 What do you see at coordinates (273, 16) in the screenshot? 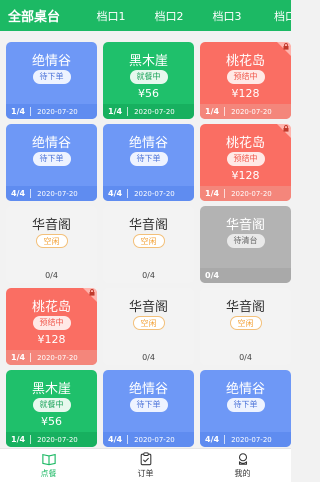
I see `tab-stall-4: 档口` at bounding box center [273, 16].